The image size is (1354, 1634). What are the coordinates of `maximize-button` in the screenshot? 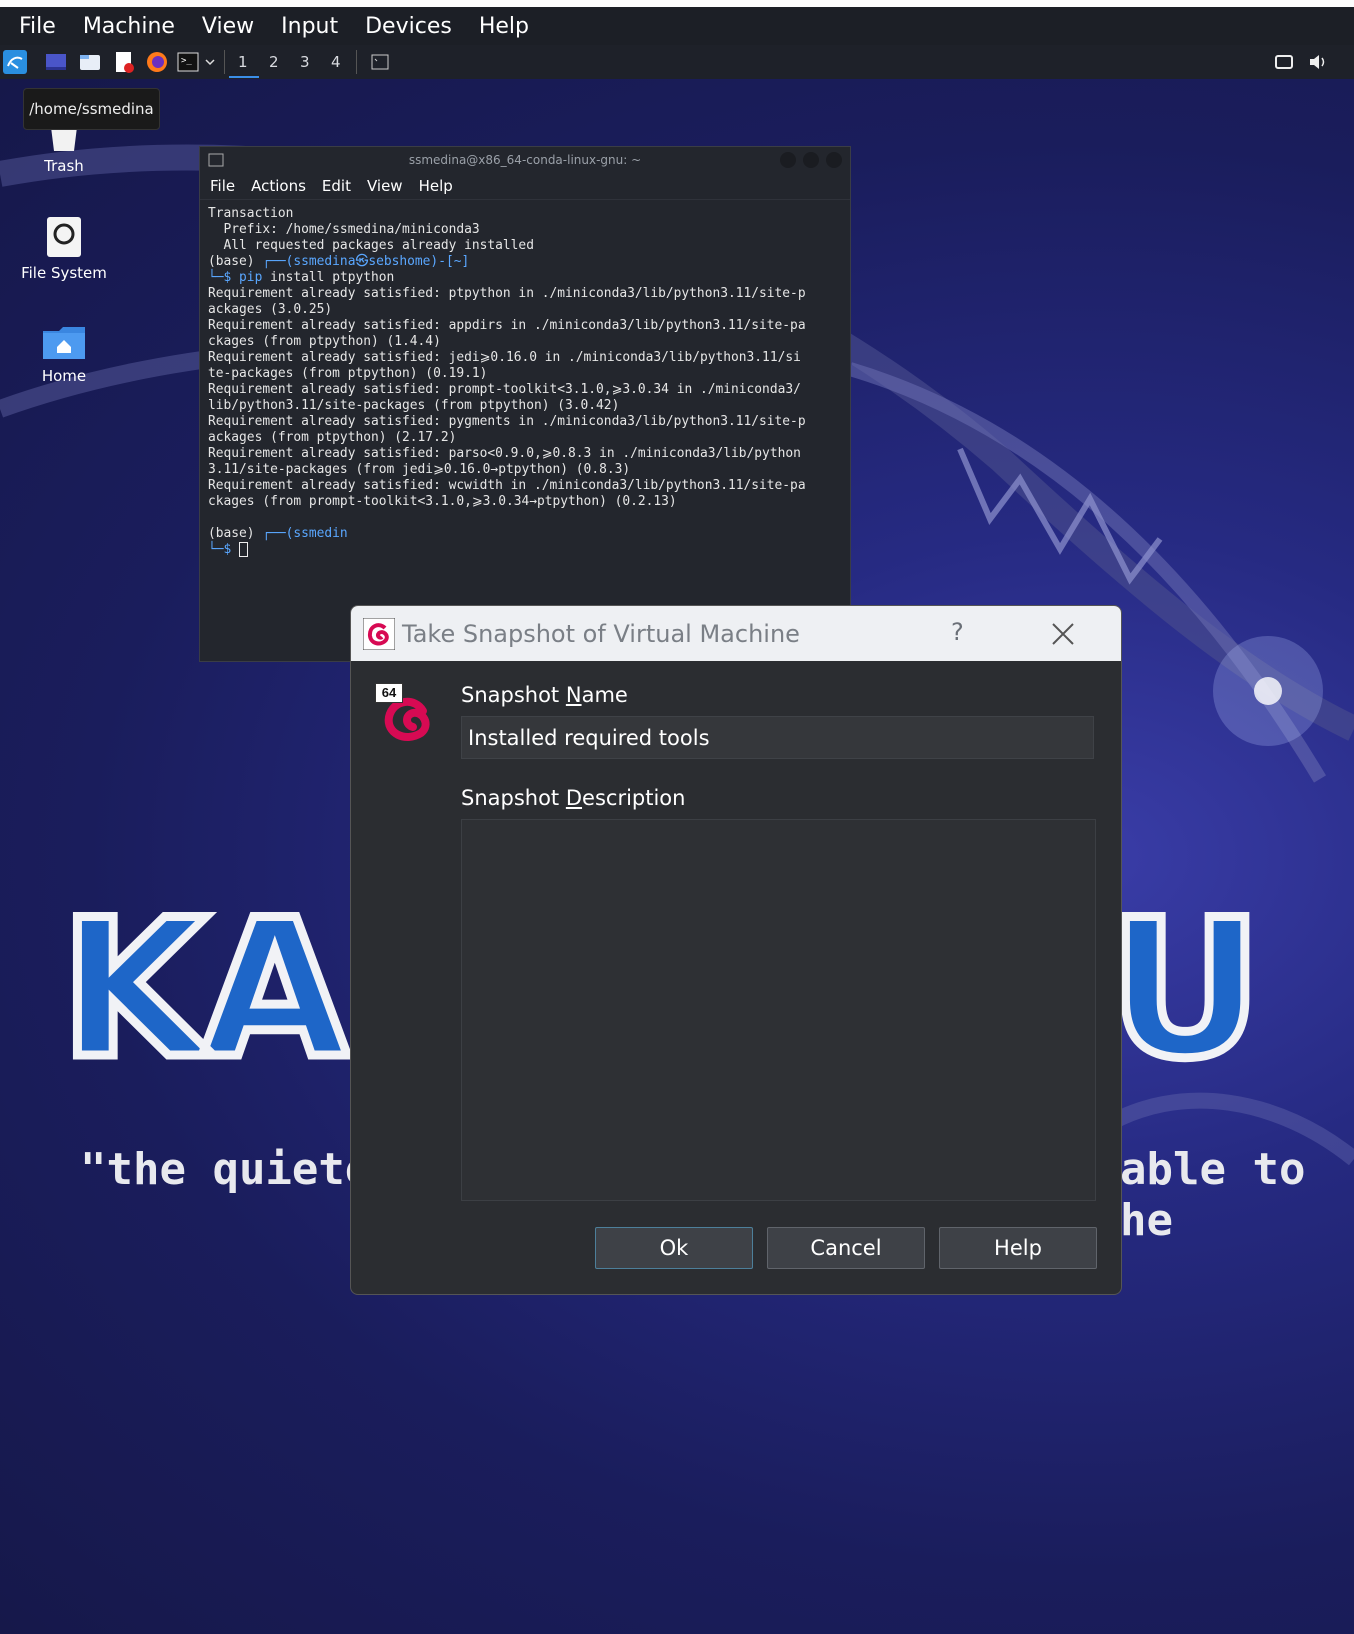 It's located at (811, 160).